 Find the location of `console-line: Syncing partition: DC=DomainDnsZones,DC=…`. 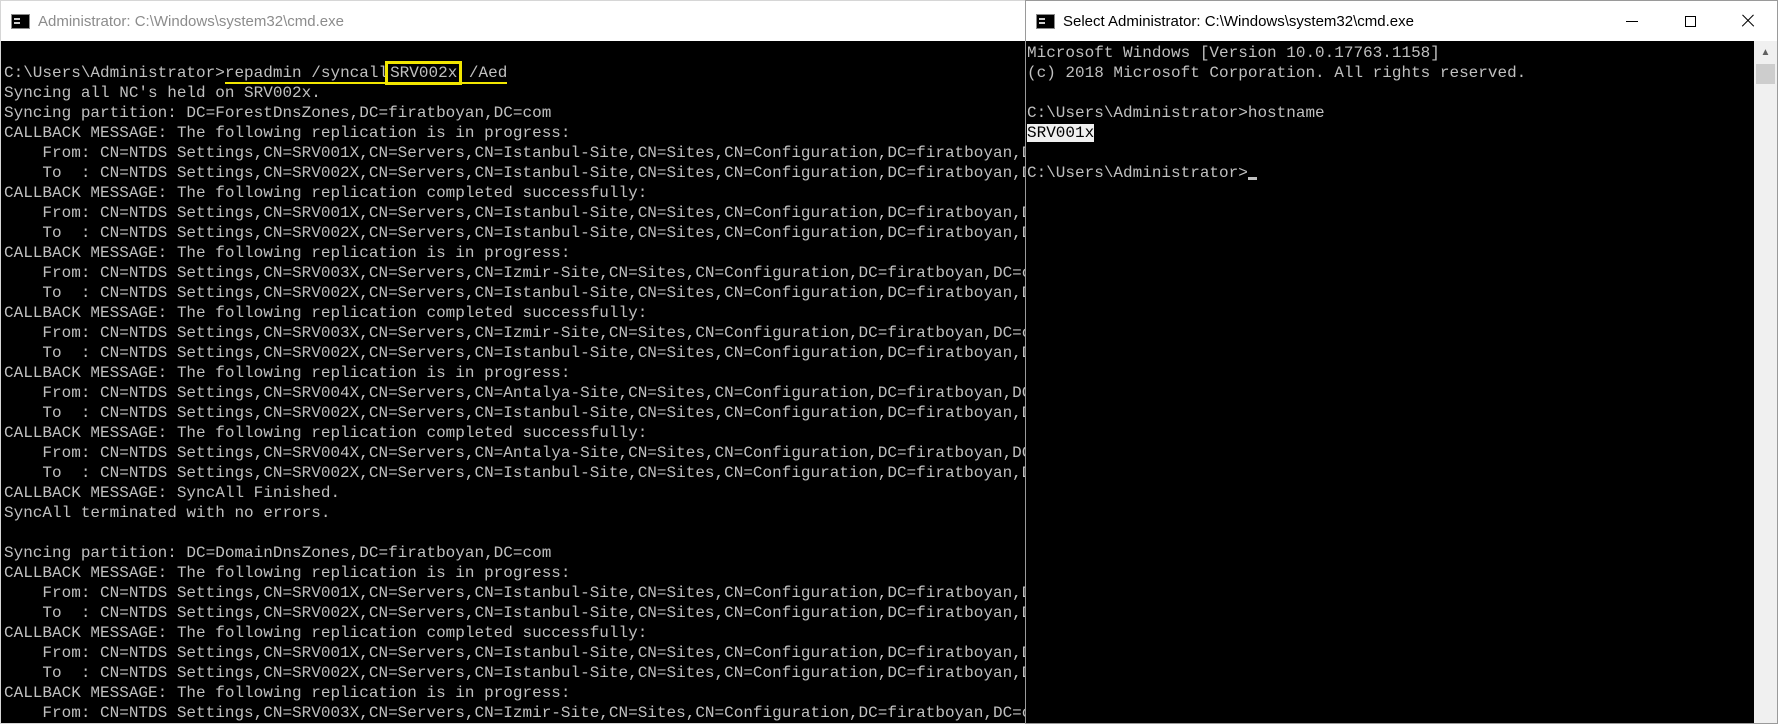

console-line: Syncing partition: DC=DomainDnsZones,DC=… is located at coordinates (278, 553).